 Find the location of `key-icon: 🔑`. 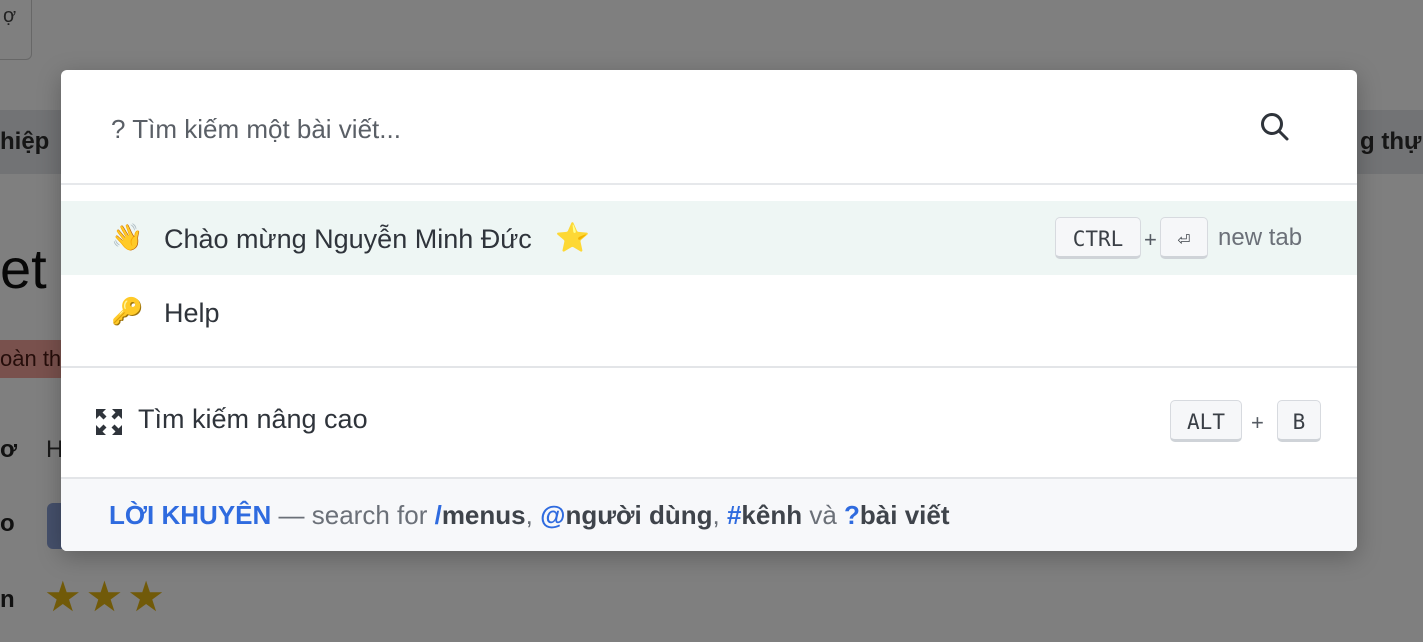

key-icon: 🔑 is located at coordinates (127, 312).